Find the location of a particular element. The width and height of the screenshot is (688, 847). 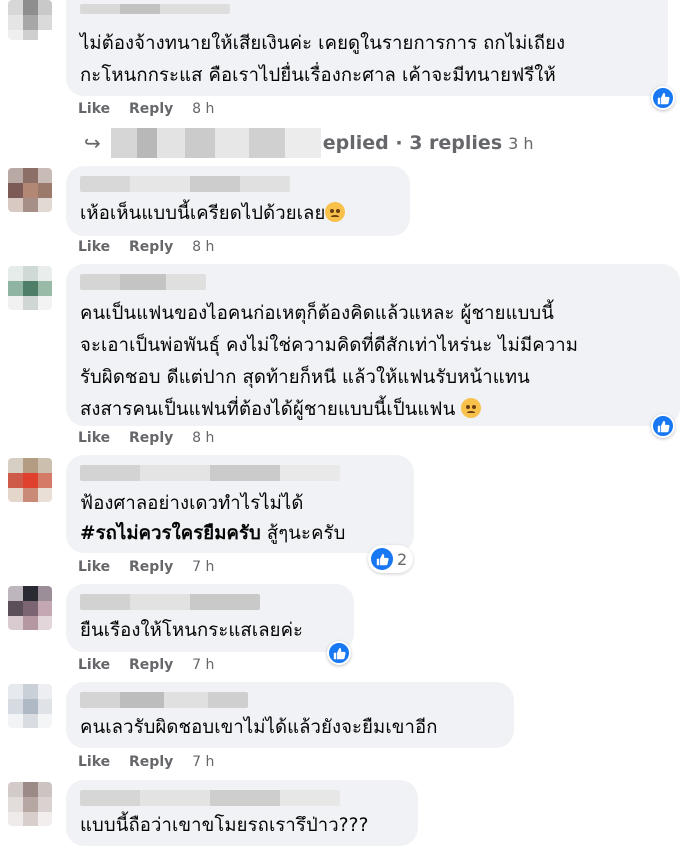

comment-text: แบบนี้ถือว่าเขาขโมยรถเรารึป่าว??? is located at coordinates (224, 825).